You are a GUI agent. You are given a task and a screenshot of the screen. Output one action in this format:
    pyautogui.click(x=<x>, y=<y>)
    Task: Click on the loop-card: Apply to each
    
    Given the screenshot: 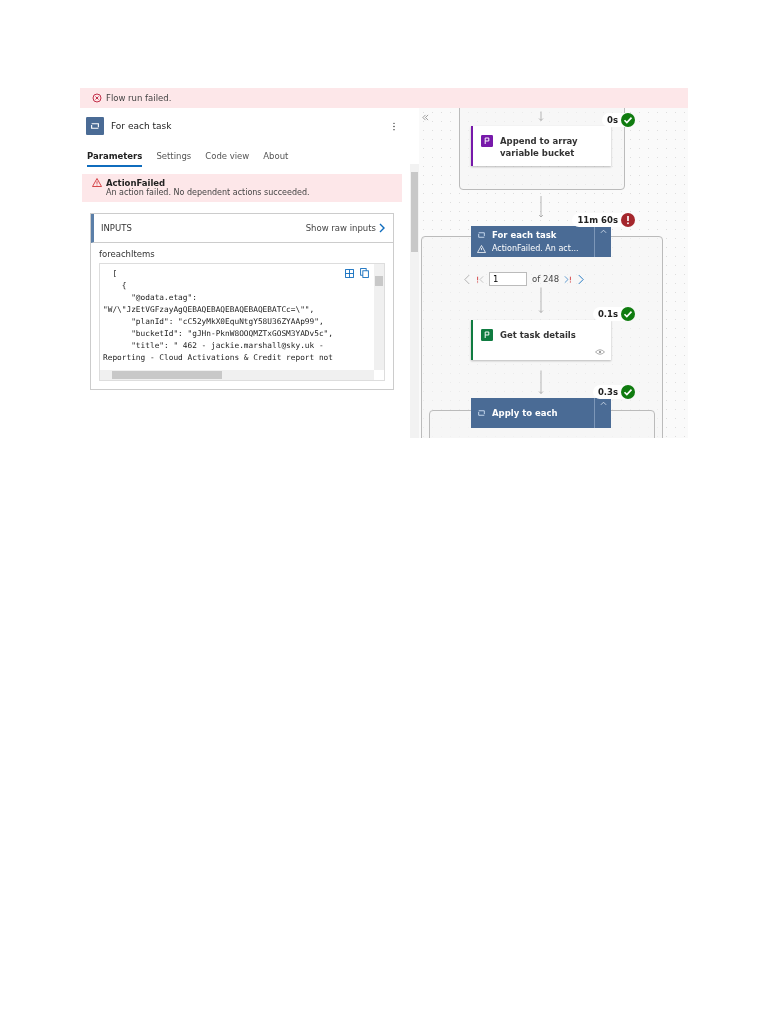 What is the action you would take?
    pyautogui.click(x=541, y=413)
    